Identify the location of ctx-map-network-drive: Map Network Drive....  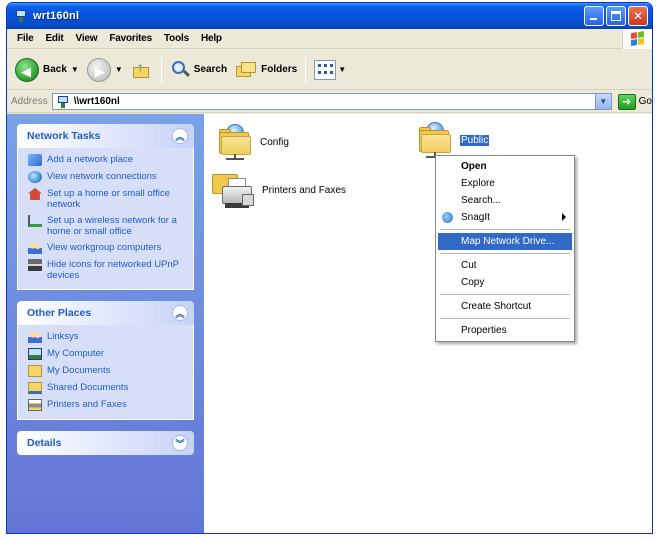
(505, 241).